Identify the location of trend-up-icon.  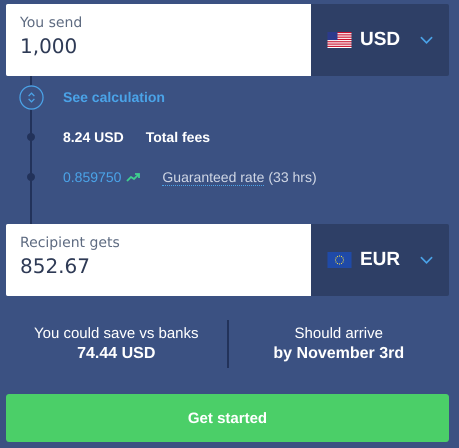
(133, 177).